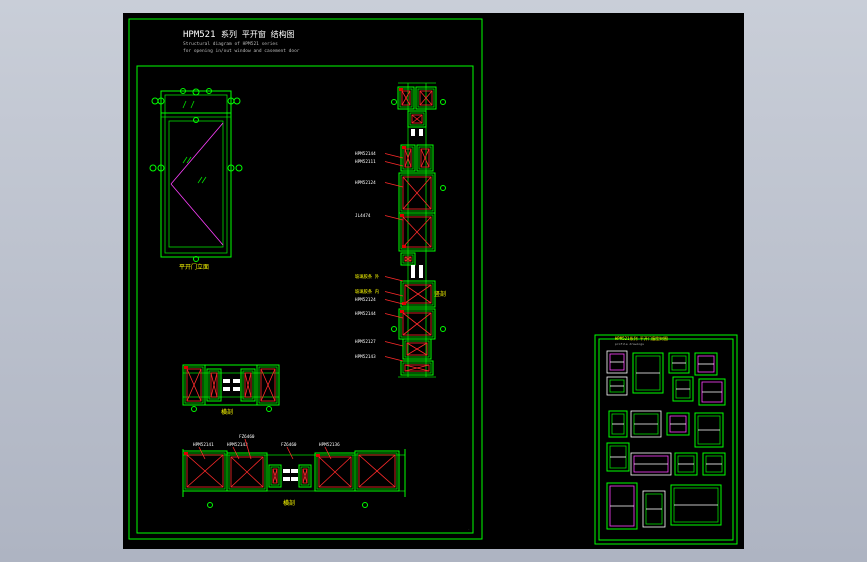 This screenshot has width=867, height=562. I want to click on profile-sheet-border, so click(666, 439).